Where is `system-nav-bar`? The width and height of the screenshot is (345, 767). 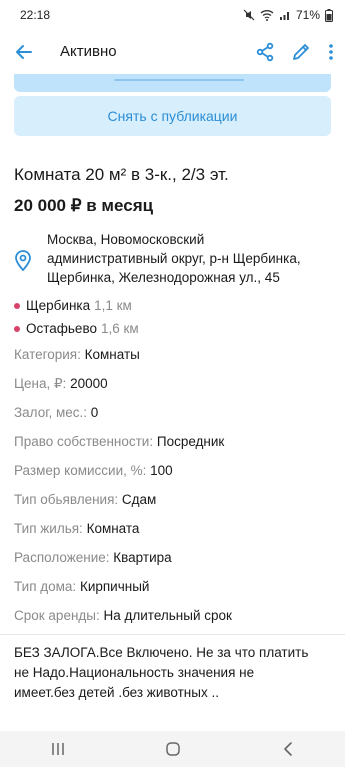 system-nav-bar is located at coordinates (172, 749).